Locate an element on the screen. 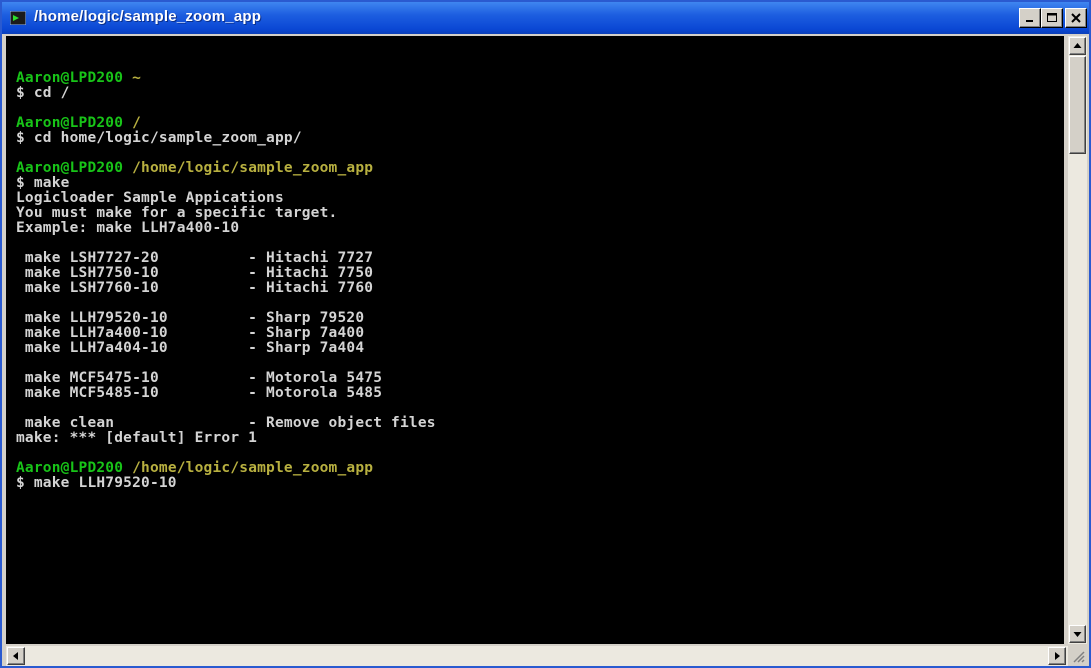  scroll-right-button is located at coordinates (1057, 656).